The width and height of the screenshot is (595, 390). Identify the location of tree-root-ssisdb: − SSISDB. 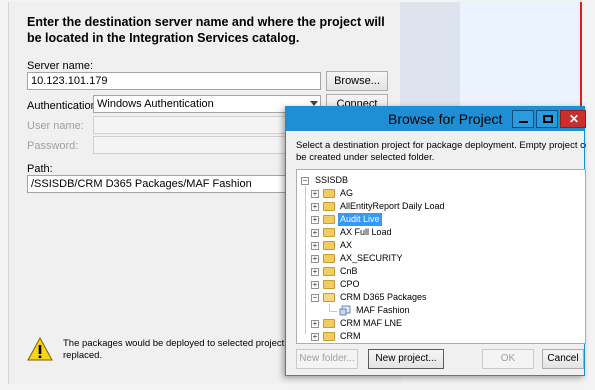
(401, 180).